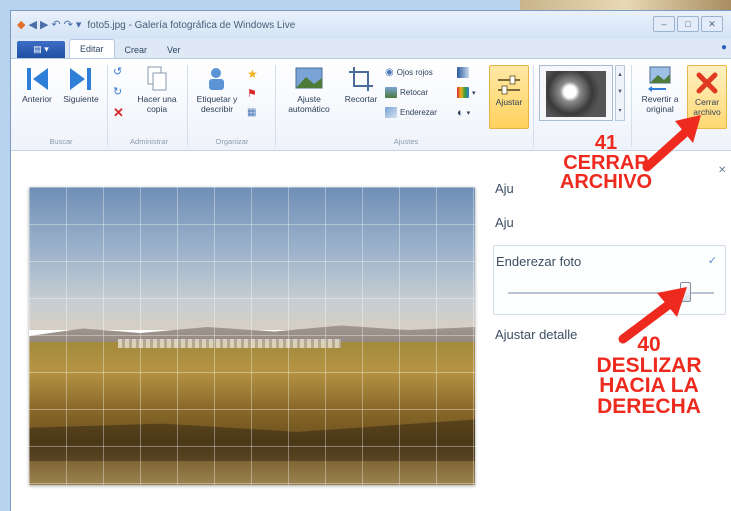  I want to click on window-controls: – □ ✕, so click(688, 24).